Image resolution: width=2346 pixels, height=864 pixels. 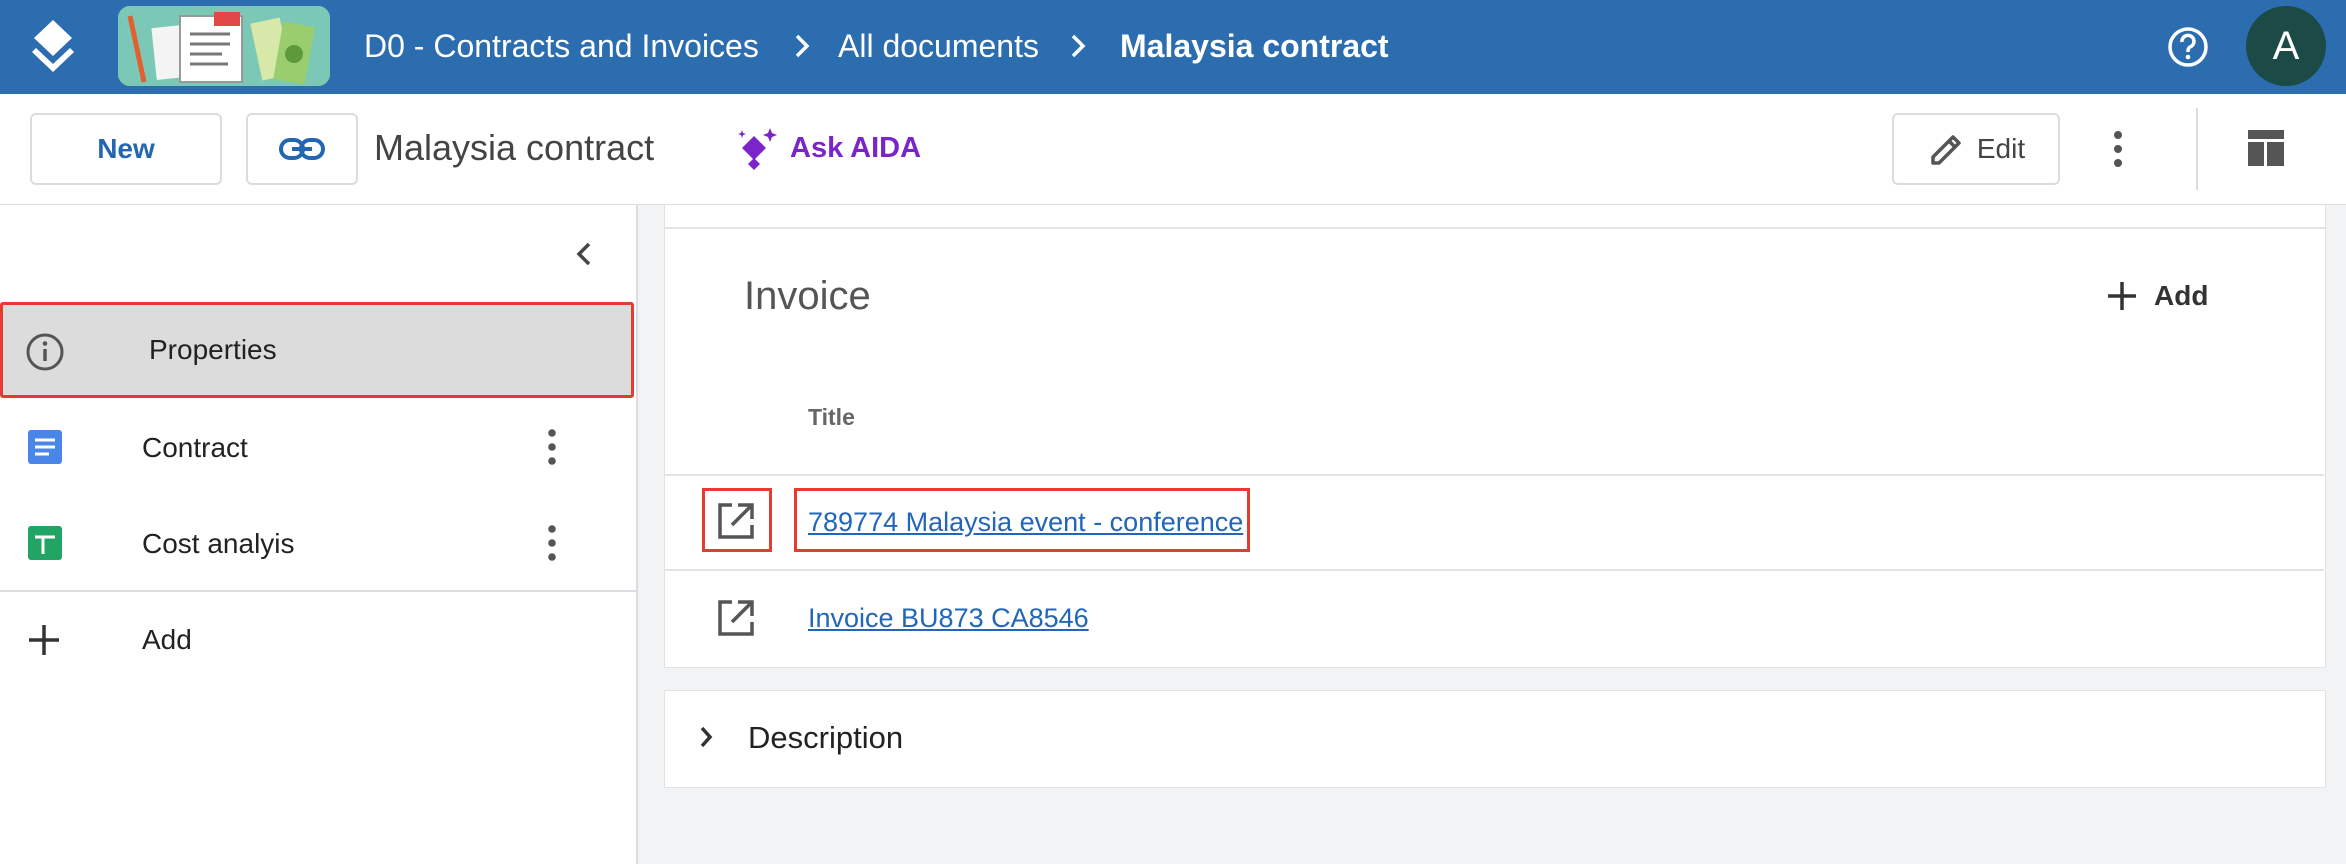 What do you see at coordinates (825, 738) in the screenshot?
I see `description-section-title: Description` at bounding box center [825, 738].